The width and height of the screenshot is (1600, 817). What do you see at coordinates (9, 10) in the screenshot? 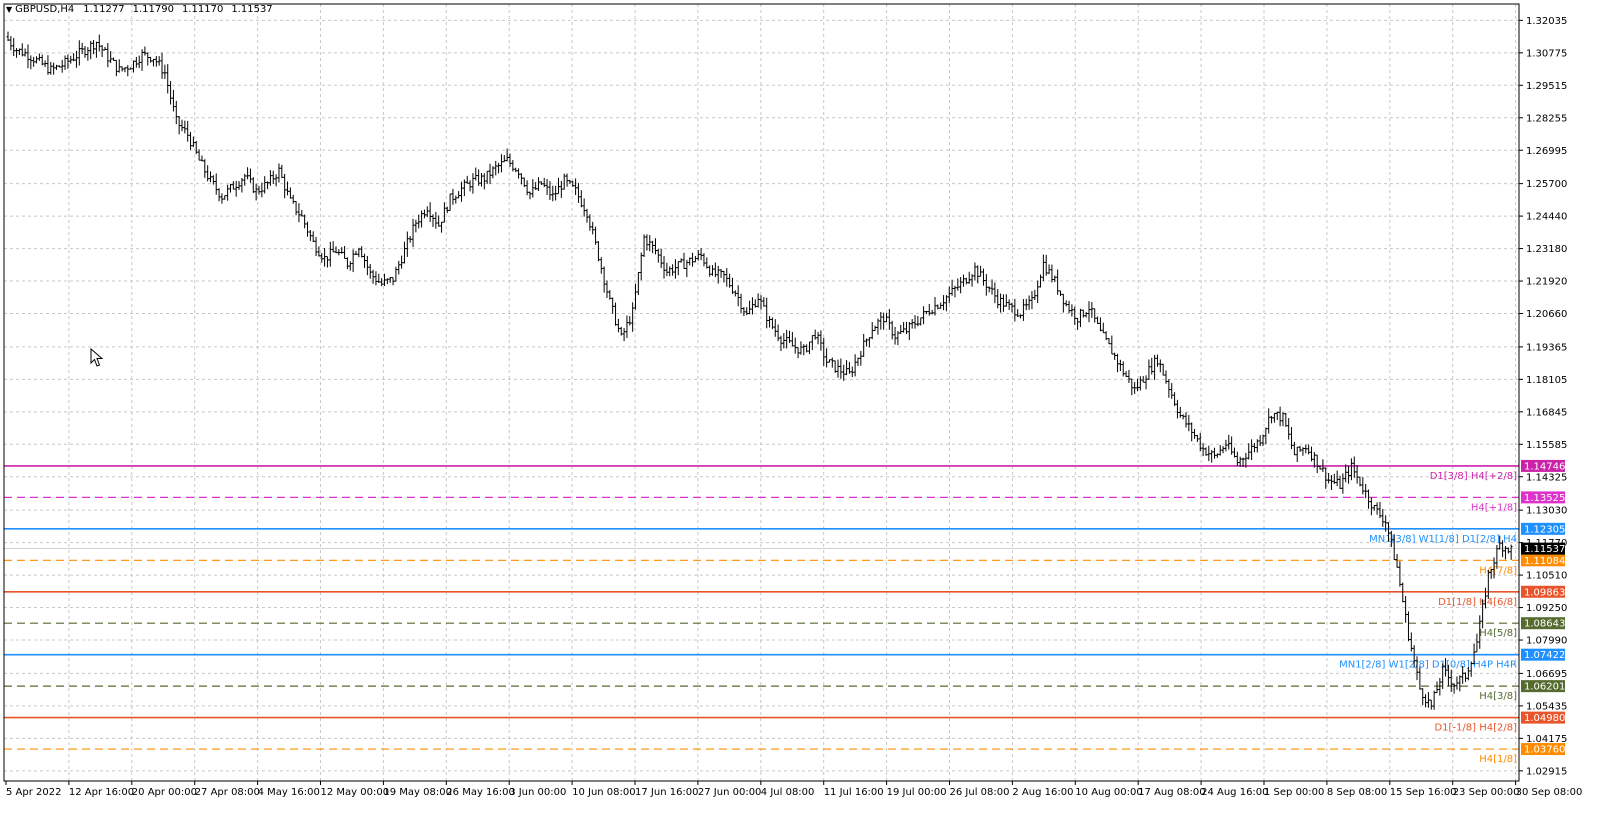
I see `triangle-down-icon: ▼` at bounding box center [9, 10].